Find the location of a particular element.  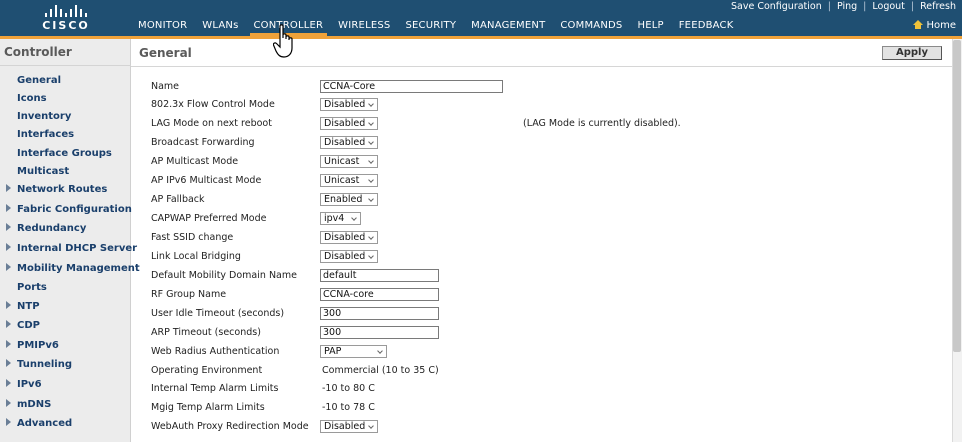

ap-multicast-mode-select: Unicast is located at coordinates (349, 161).